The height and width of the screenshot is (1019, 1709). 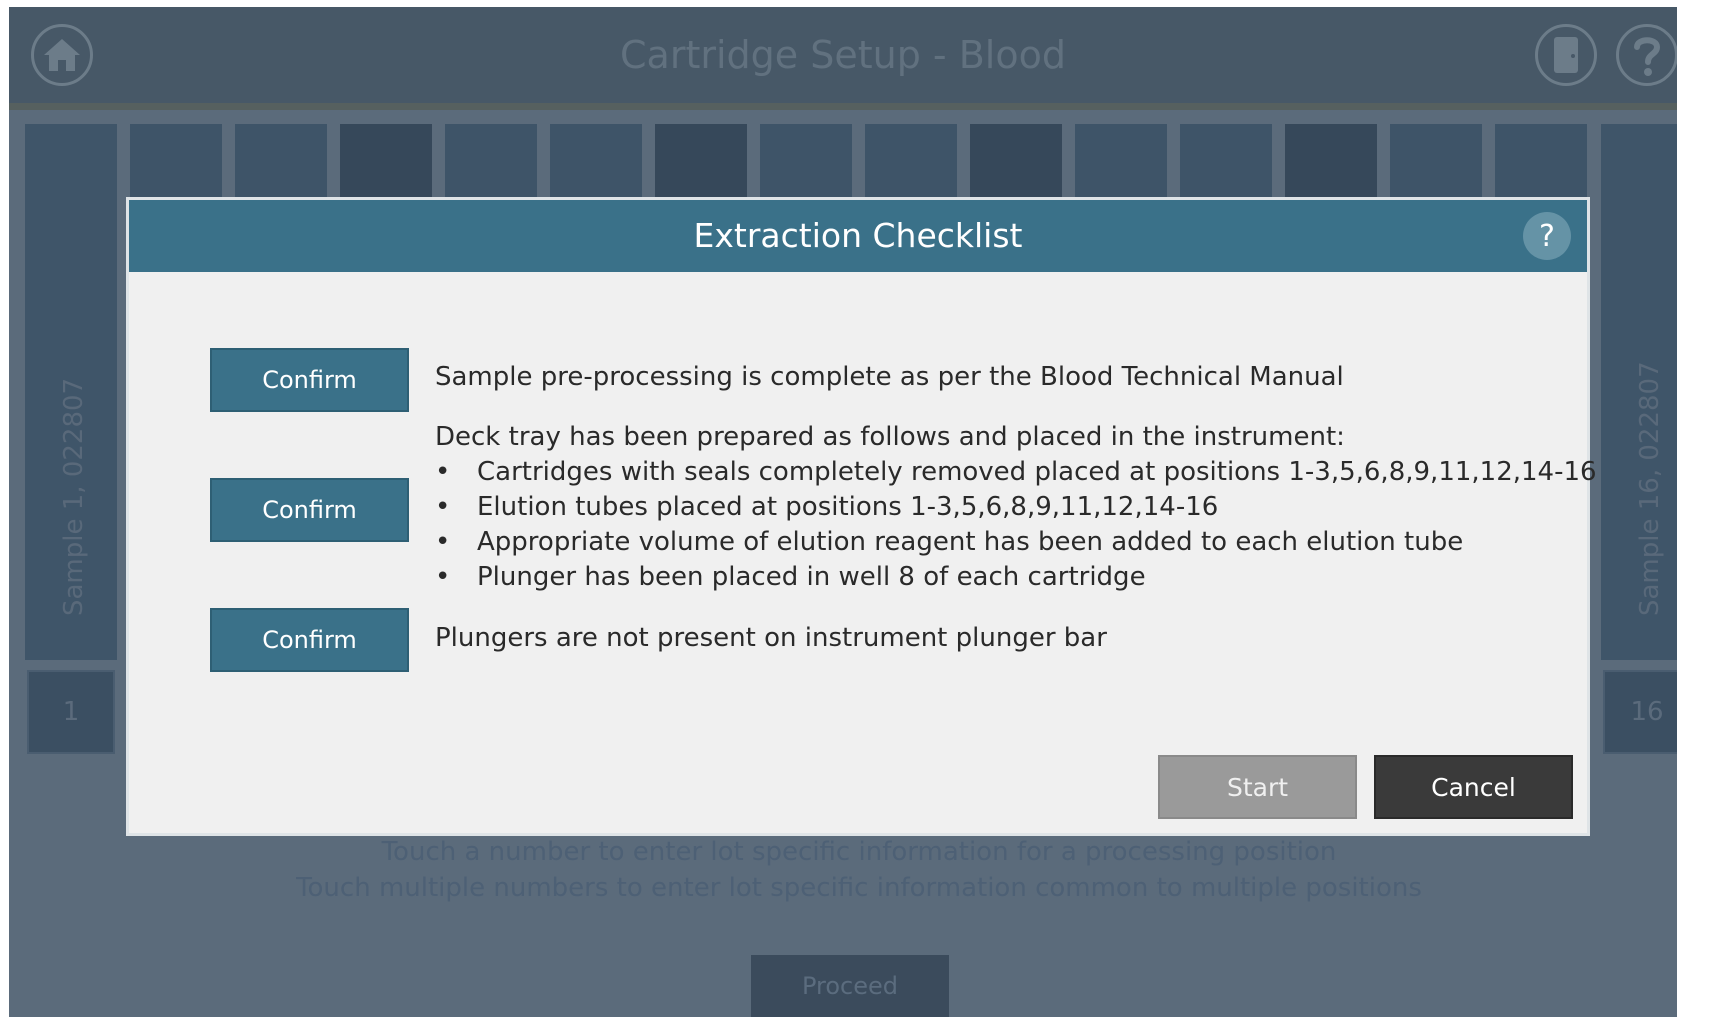 I want to click on home-icon, so click(x=62, y=55).